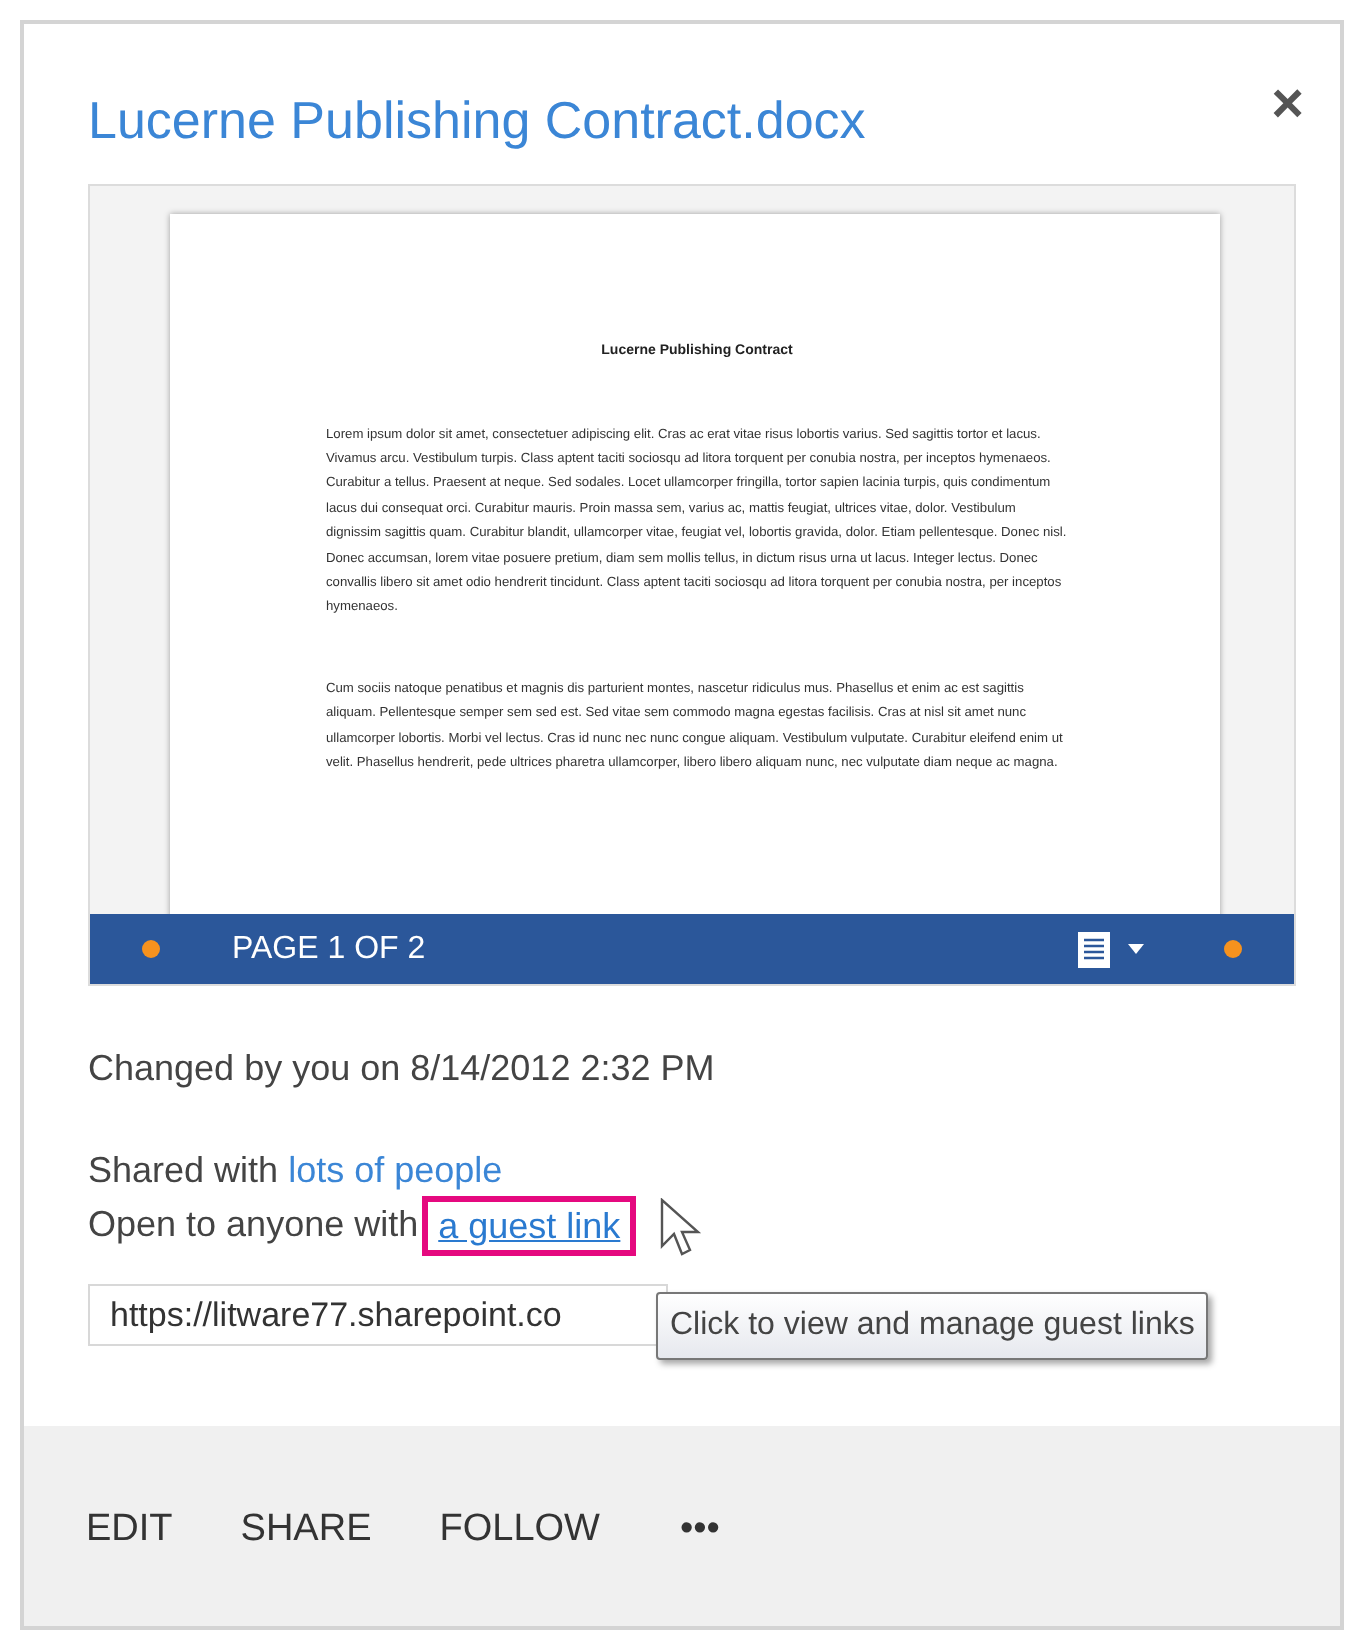 This screenshot has height=1642, width=1348. Describe the element at coordinates (519, 1530) in the screenshot. I see `action-button: FOLLOW` at that location.